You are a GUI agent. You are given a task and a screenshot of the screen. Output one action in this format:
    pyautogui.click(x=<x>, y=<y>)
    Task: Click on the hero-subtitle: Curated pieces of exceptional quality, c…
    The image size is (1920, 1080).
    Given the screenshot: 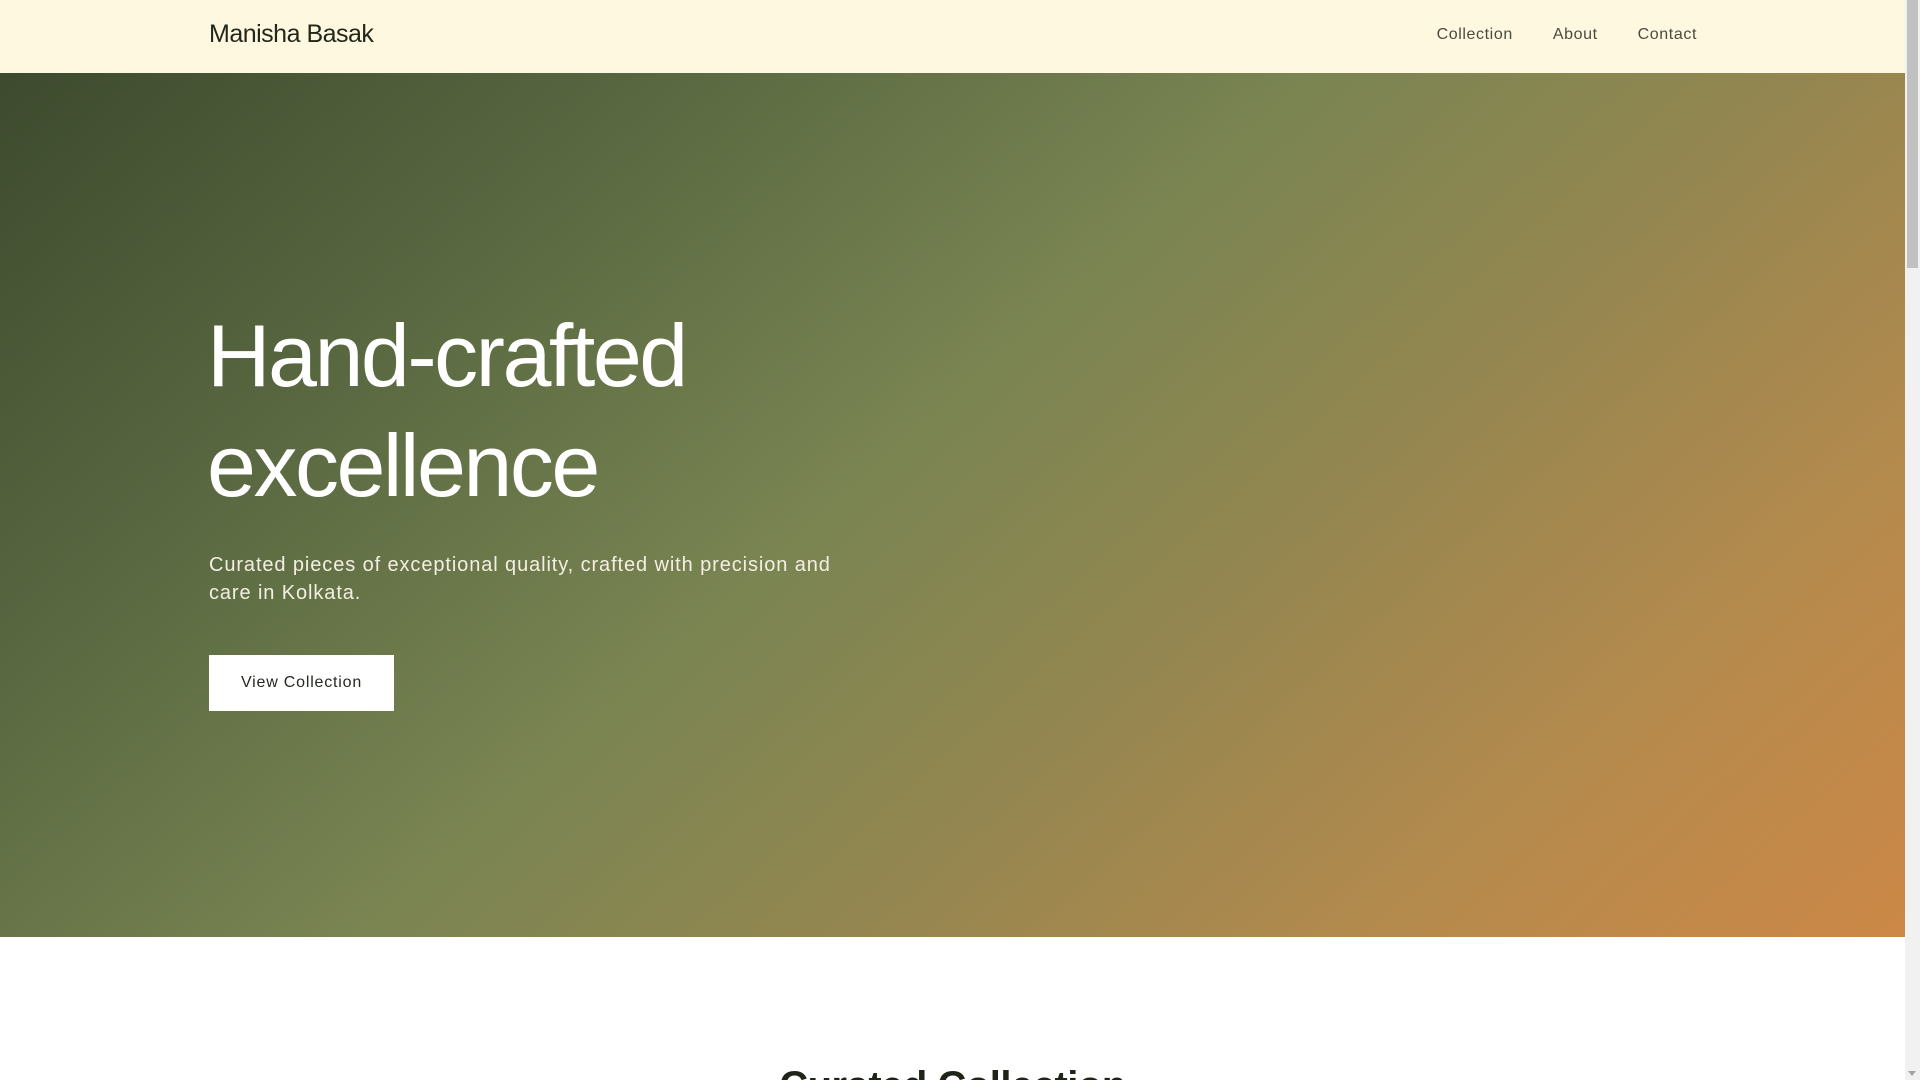 What is the action you would take?
    pyautogui.click(x=520, y=579)
    